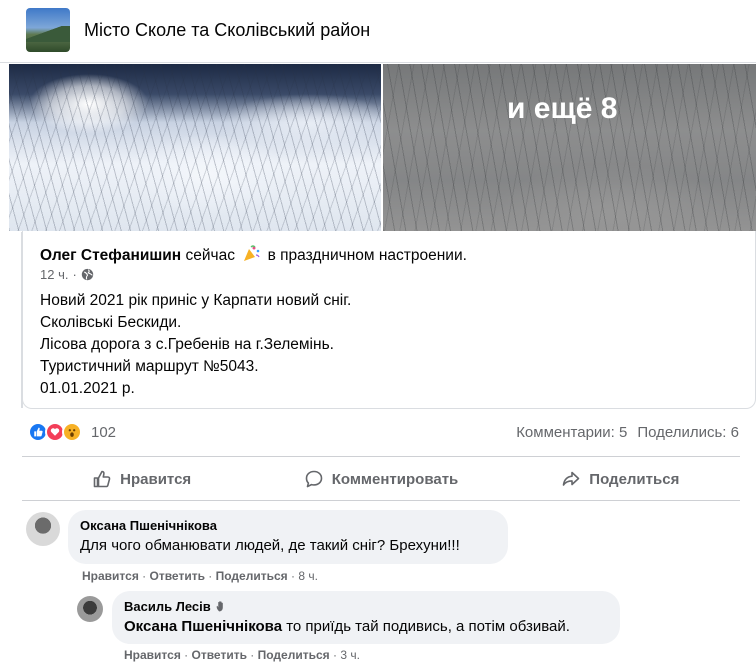 This screenshot has height=664, width=756. I want to click on post-actions: Нравится Комментировать Поделиться, so click(381, 479).